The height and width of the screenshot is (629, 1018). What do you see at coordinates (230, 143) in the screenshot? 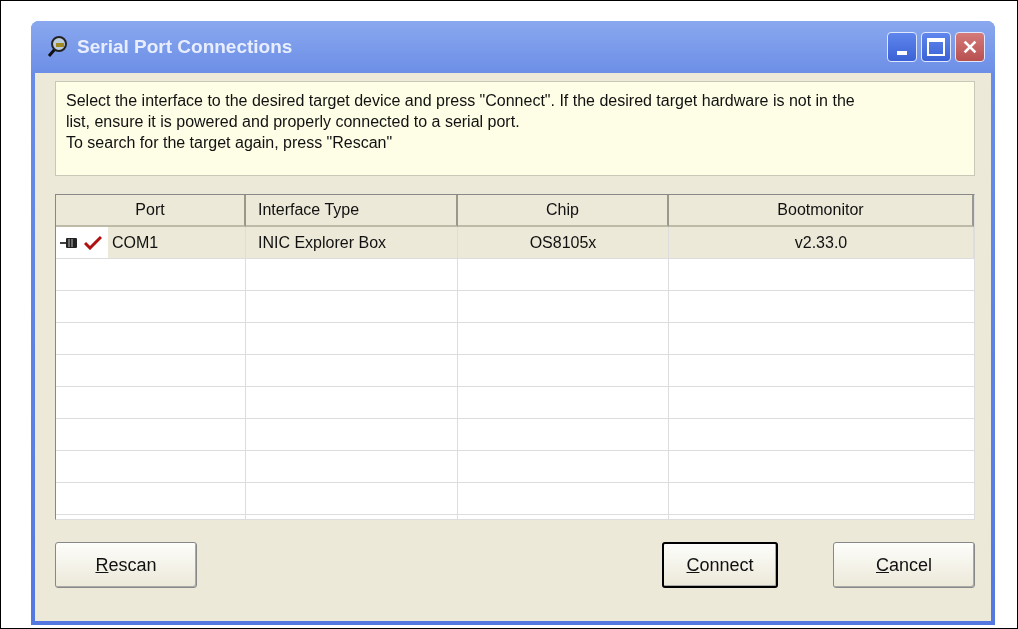
I see `info-text: To search for the target again, press "Rescan"` at bounding box center [230, 143].